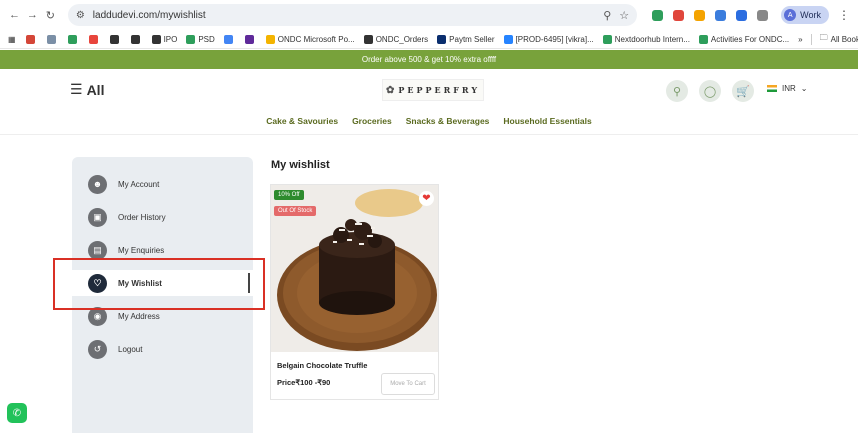 Image resolution: width=858 pixels, height=433 pixels. What do you see at coordinates (304, 382) in the screenshot?
I see `product-price: Price₹100 -₹90` at bounding box center [304, 382].